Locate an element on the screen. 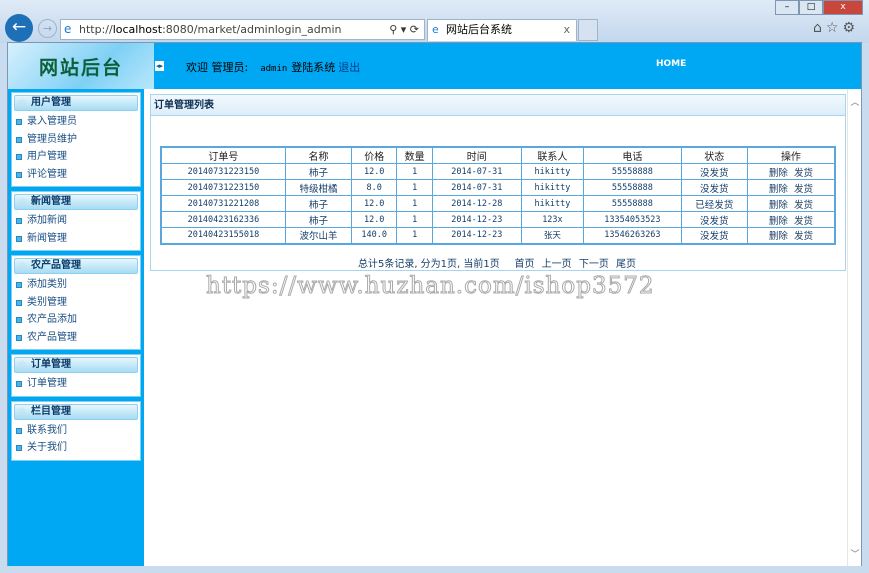 The width and height of the screenshot is (869, 573). prev-page-link: 上一页 is located at coordinates (557, 264).